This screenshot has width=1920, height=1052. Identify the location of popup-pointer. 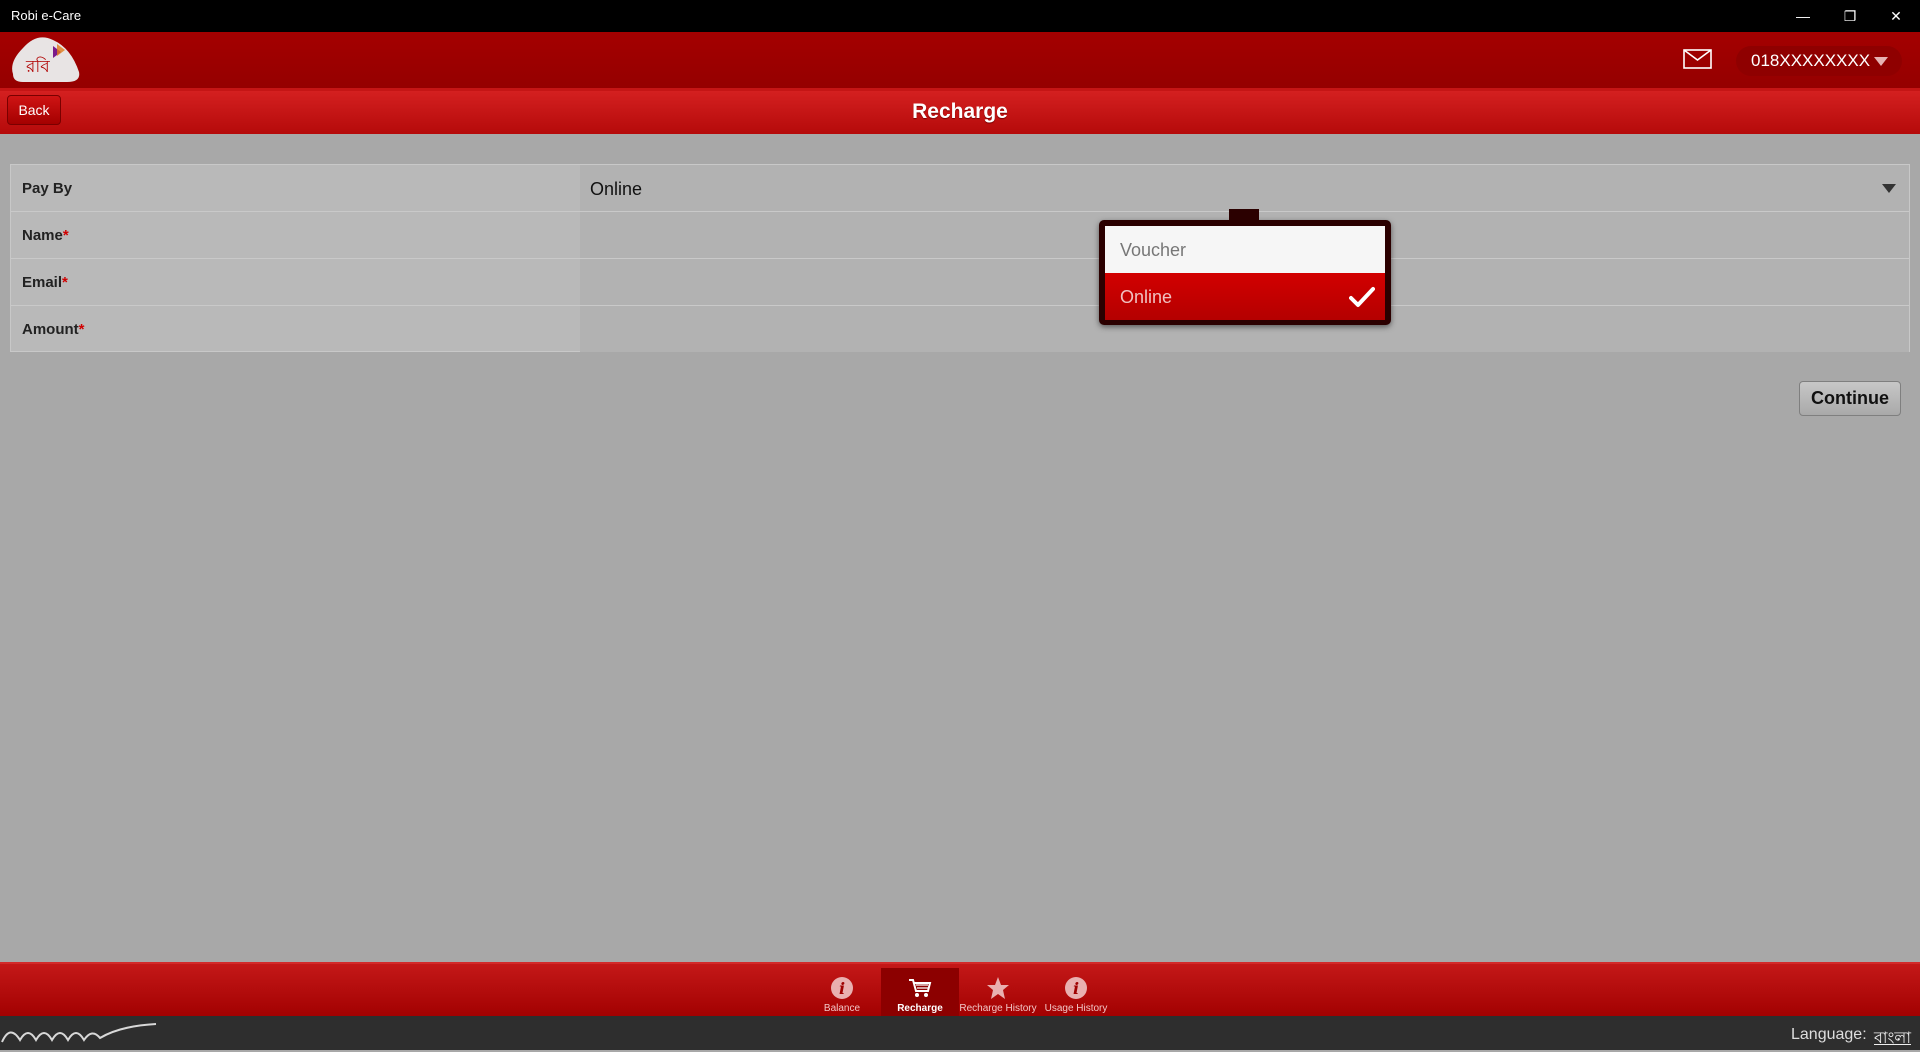
(1244, 215).